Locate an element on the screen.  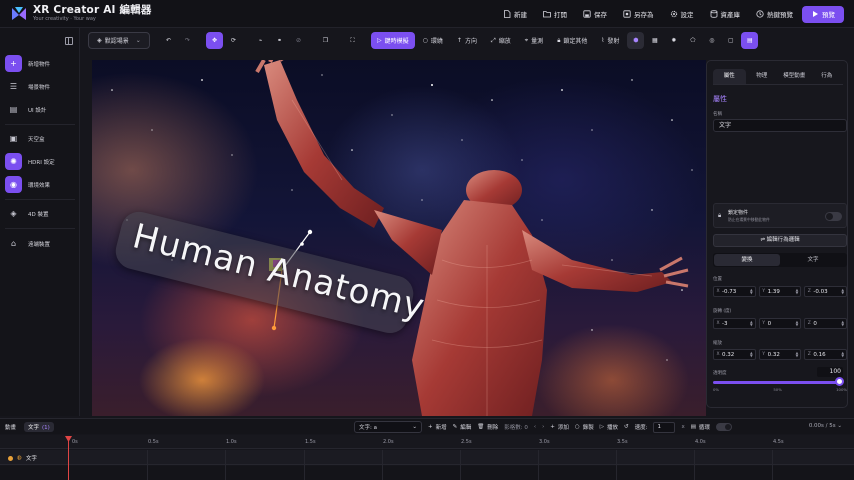
position-z-field: Z -0.03 ▲ ▼ is located at coordinates (826, 291).